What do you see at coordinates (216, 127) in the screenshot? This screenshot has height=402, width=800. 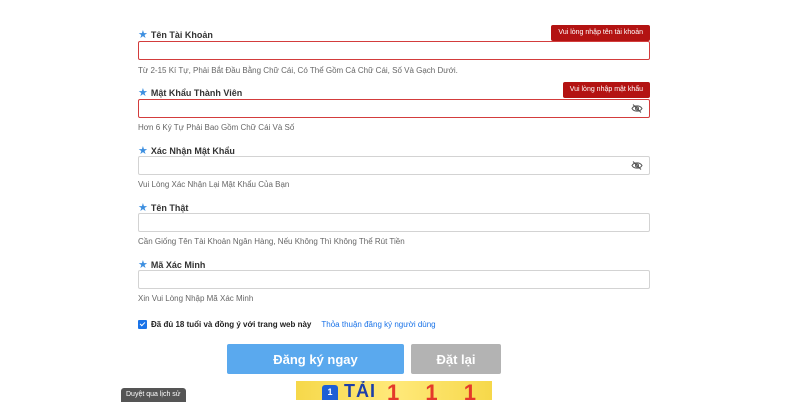 I see `password-hint: Hơn 6 Ký Tự Phải Bao Gồm Chữ Cái Và Số` at bounding box center [216, 127].